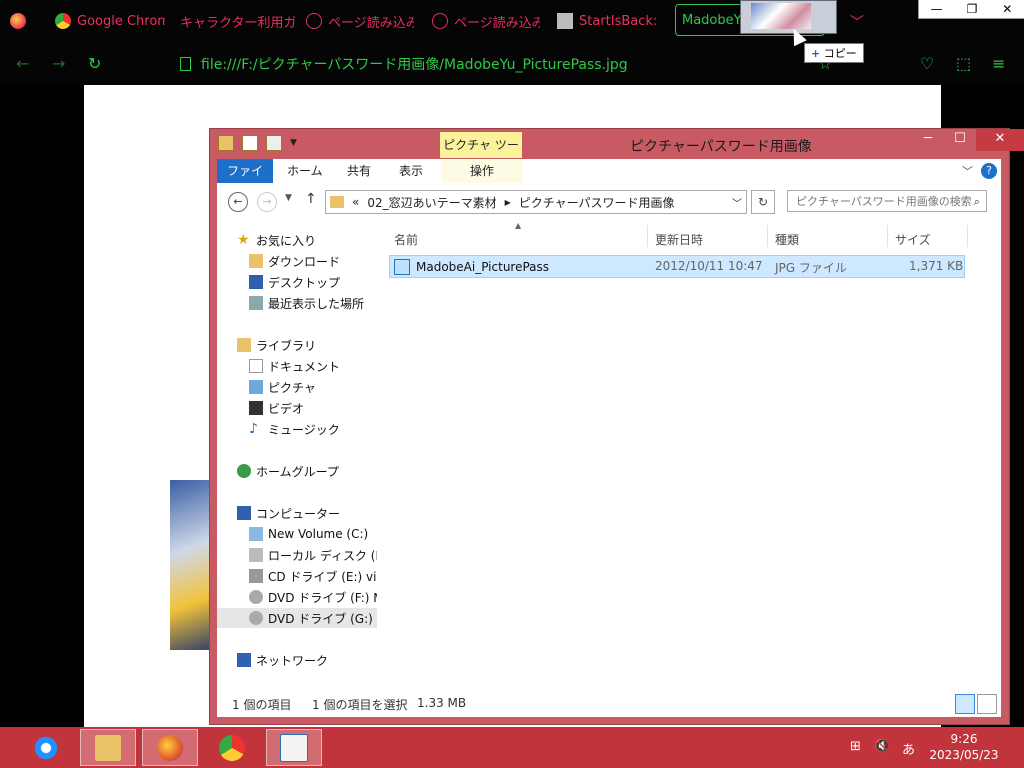 The height and width of the screenshot is (768, 1024). What do you see at coordinates (977, 202) in the screenshot?
I see `search-icon: ⌕` at bounding box center [977, 202].